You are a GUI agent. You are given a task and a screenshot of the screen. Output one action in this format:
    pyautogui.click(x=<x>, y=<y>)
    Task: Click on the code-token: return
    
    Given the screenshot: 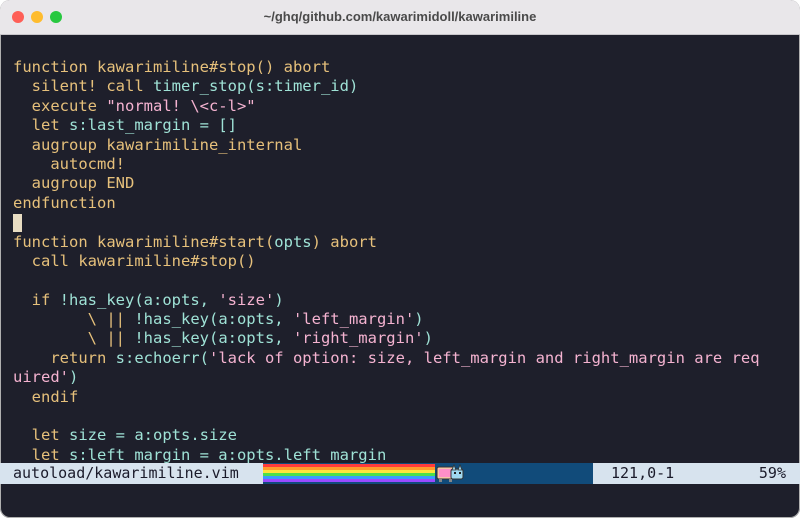 What is the action you would take?
    pyautogui.click(x=64, y=357)
    